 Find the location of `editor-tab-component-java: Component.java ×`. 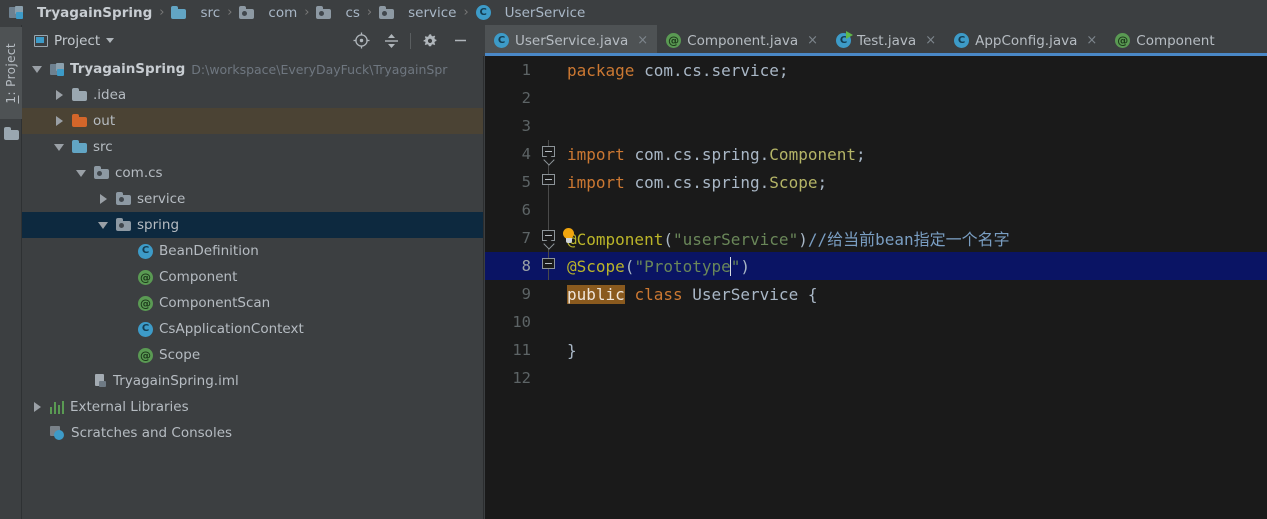

editor-tab-component-java: Component.java × is located at coordinates (742, 40).